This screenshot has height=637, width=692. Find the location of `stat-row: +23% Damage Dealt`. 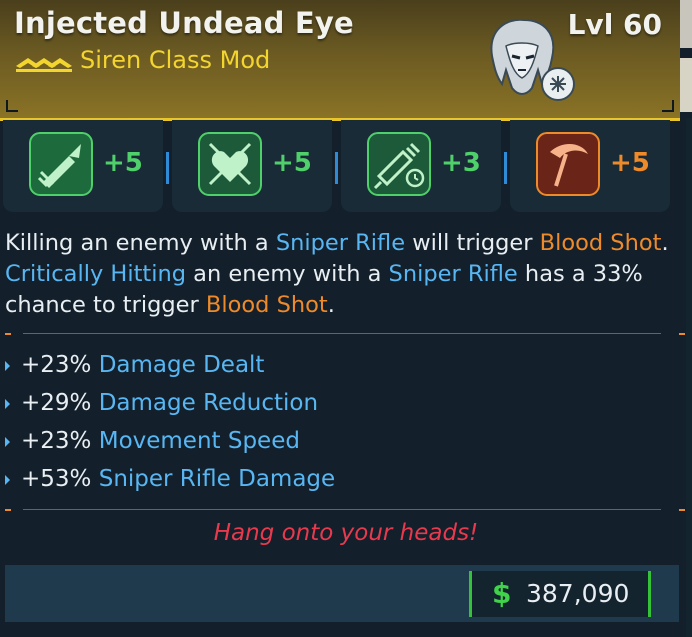

stat-row: +23% Damage Dealt is located at coordinates (345, 365).